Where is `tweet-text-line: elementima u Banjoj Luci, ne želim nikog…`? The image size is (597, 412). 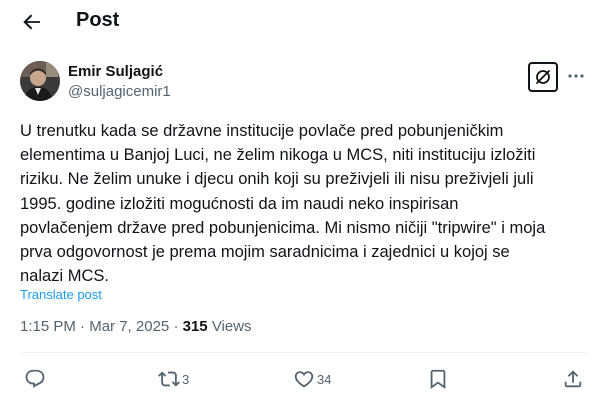
tweet-text-line: elementima u Banjoj Luci, ne želim nikog… is located at coordinates (278, 155).